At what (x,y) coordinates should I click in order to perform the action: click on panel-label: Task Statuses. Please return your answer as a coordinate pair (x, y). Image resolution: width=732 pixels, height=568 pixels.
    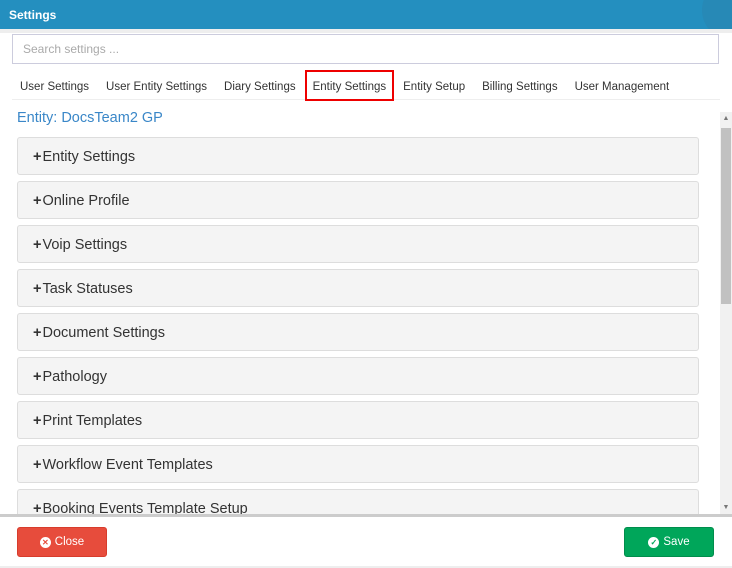
    Looking at the image, I should click on (87, 289).